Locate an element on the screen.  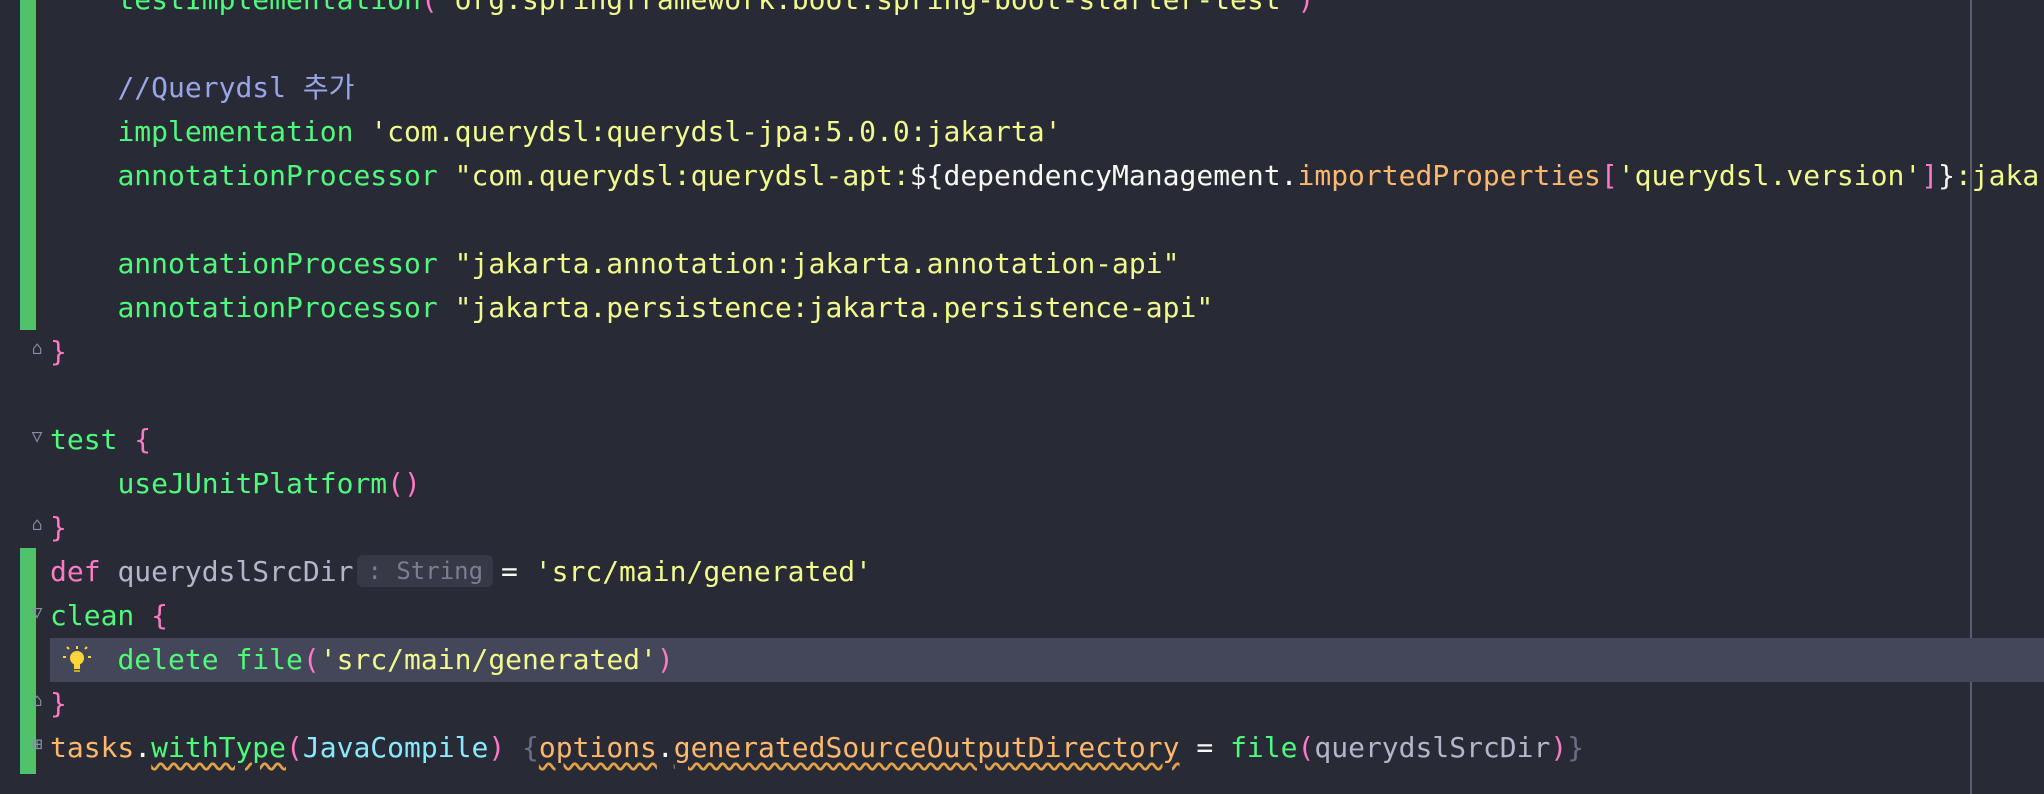
code-line: useJUnitPlatform() is located at coordinates (1047, 484).